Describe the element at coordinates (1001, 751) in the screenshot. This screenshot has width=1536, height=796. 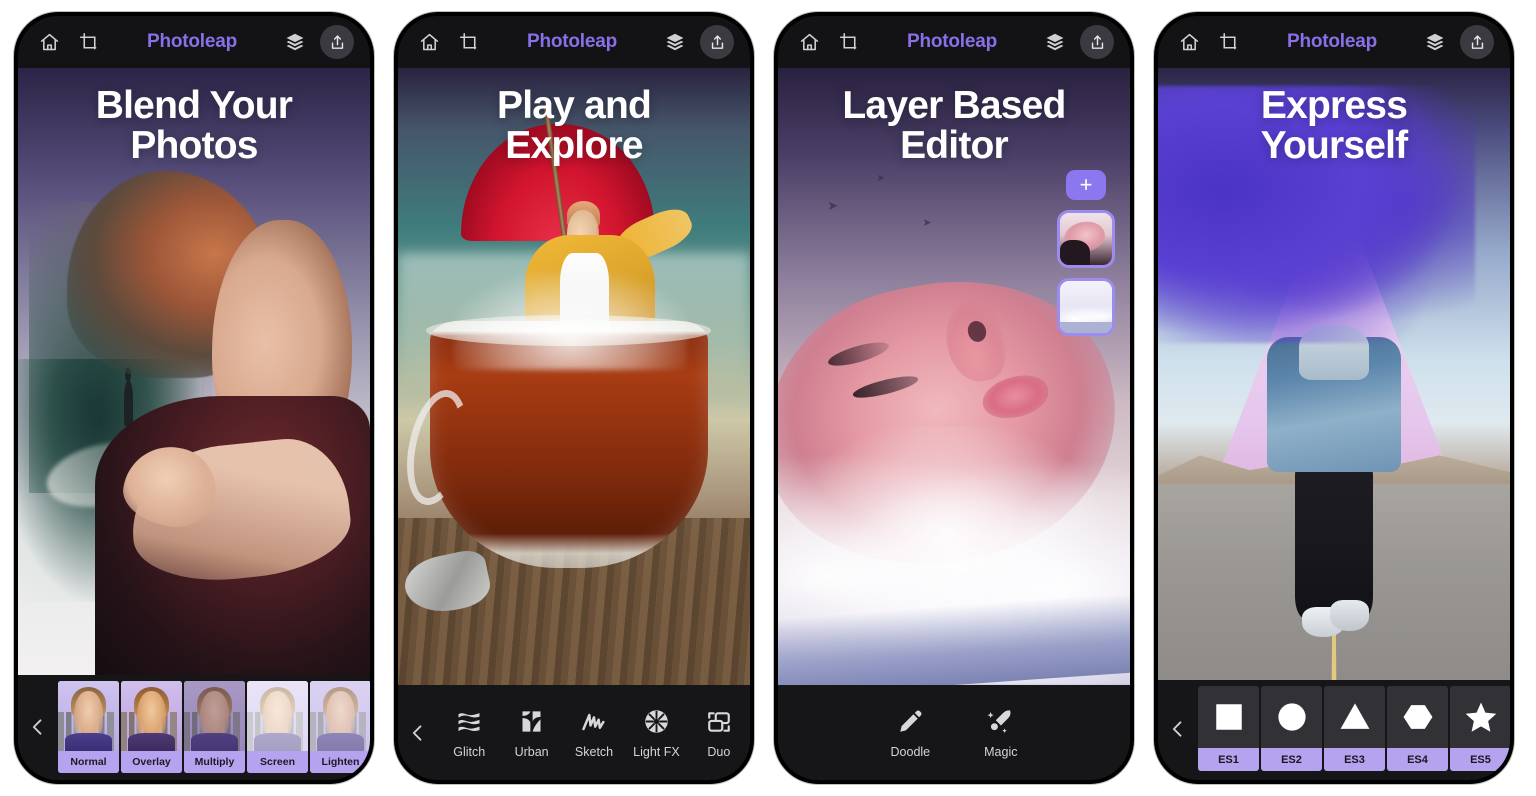
I see `tool-label: Magic` at that location.